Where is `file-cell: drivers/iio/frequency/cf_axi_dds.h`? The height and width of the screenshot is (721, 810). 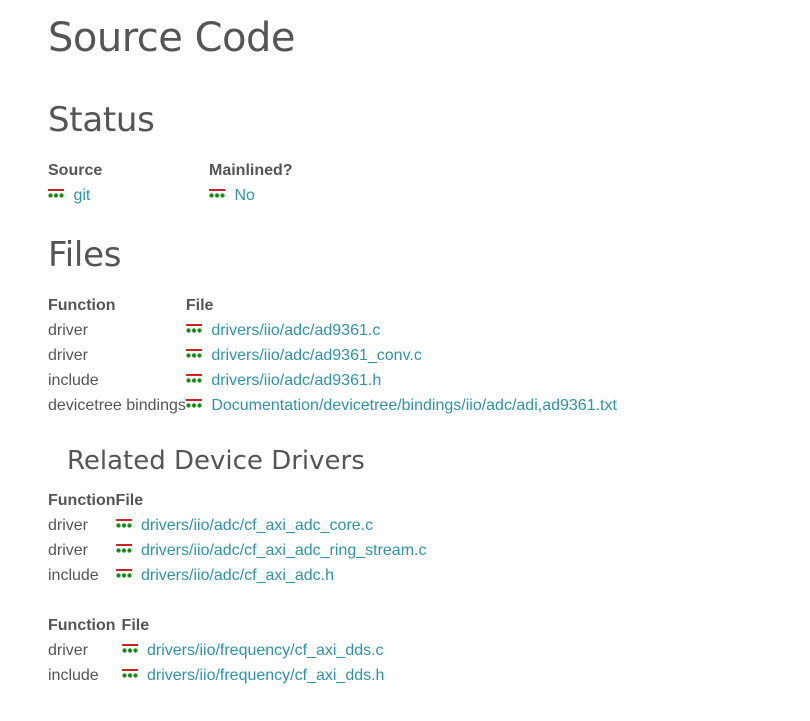 file-cell: drivers/iio/frequency/cf_axi_dds.h is located at coordinates (252, 675).